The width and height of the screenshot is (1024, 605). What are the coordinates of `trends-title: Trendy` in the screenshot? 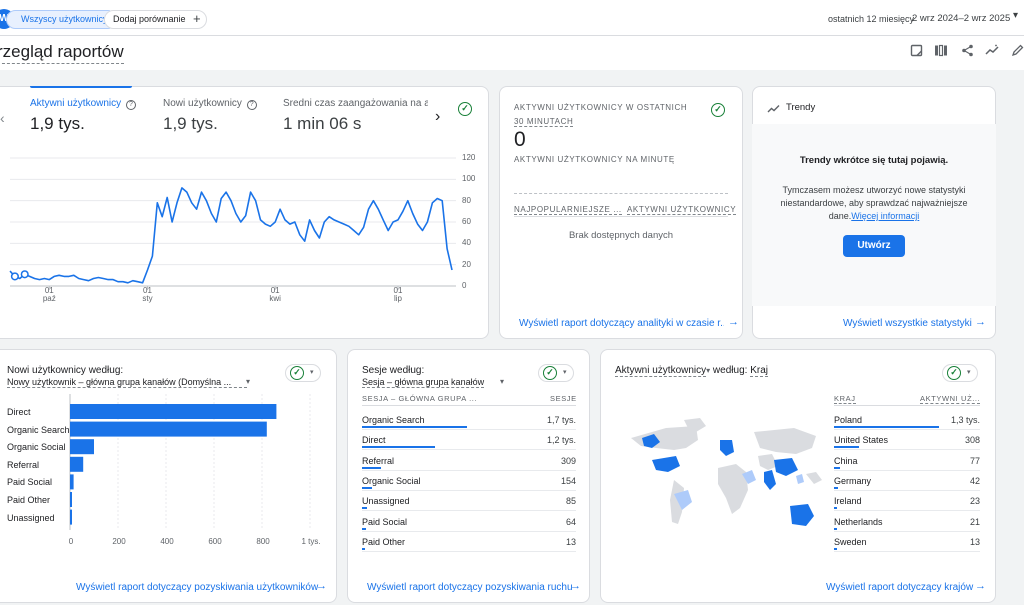 It's located at (801, 107).